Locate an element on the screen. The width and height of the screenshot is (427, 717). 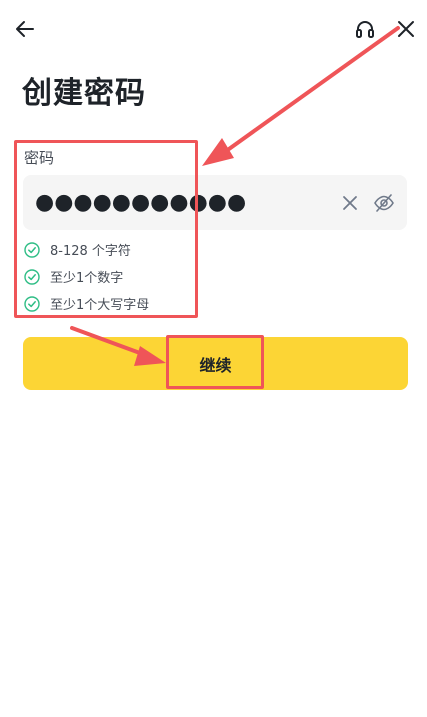
clear-x-icon is located at coordinates (350, 203).